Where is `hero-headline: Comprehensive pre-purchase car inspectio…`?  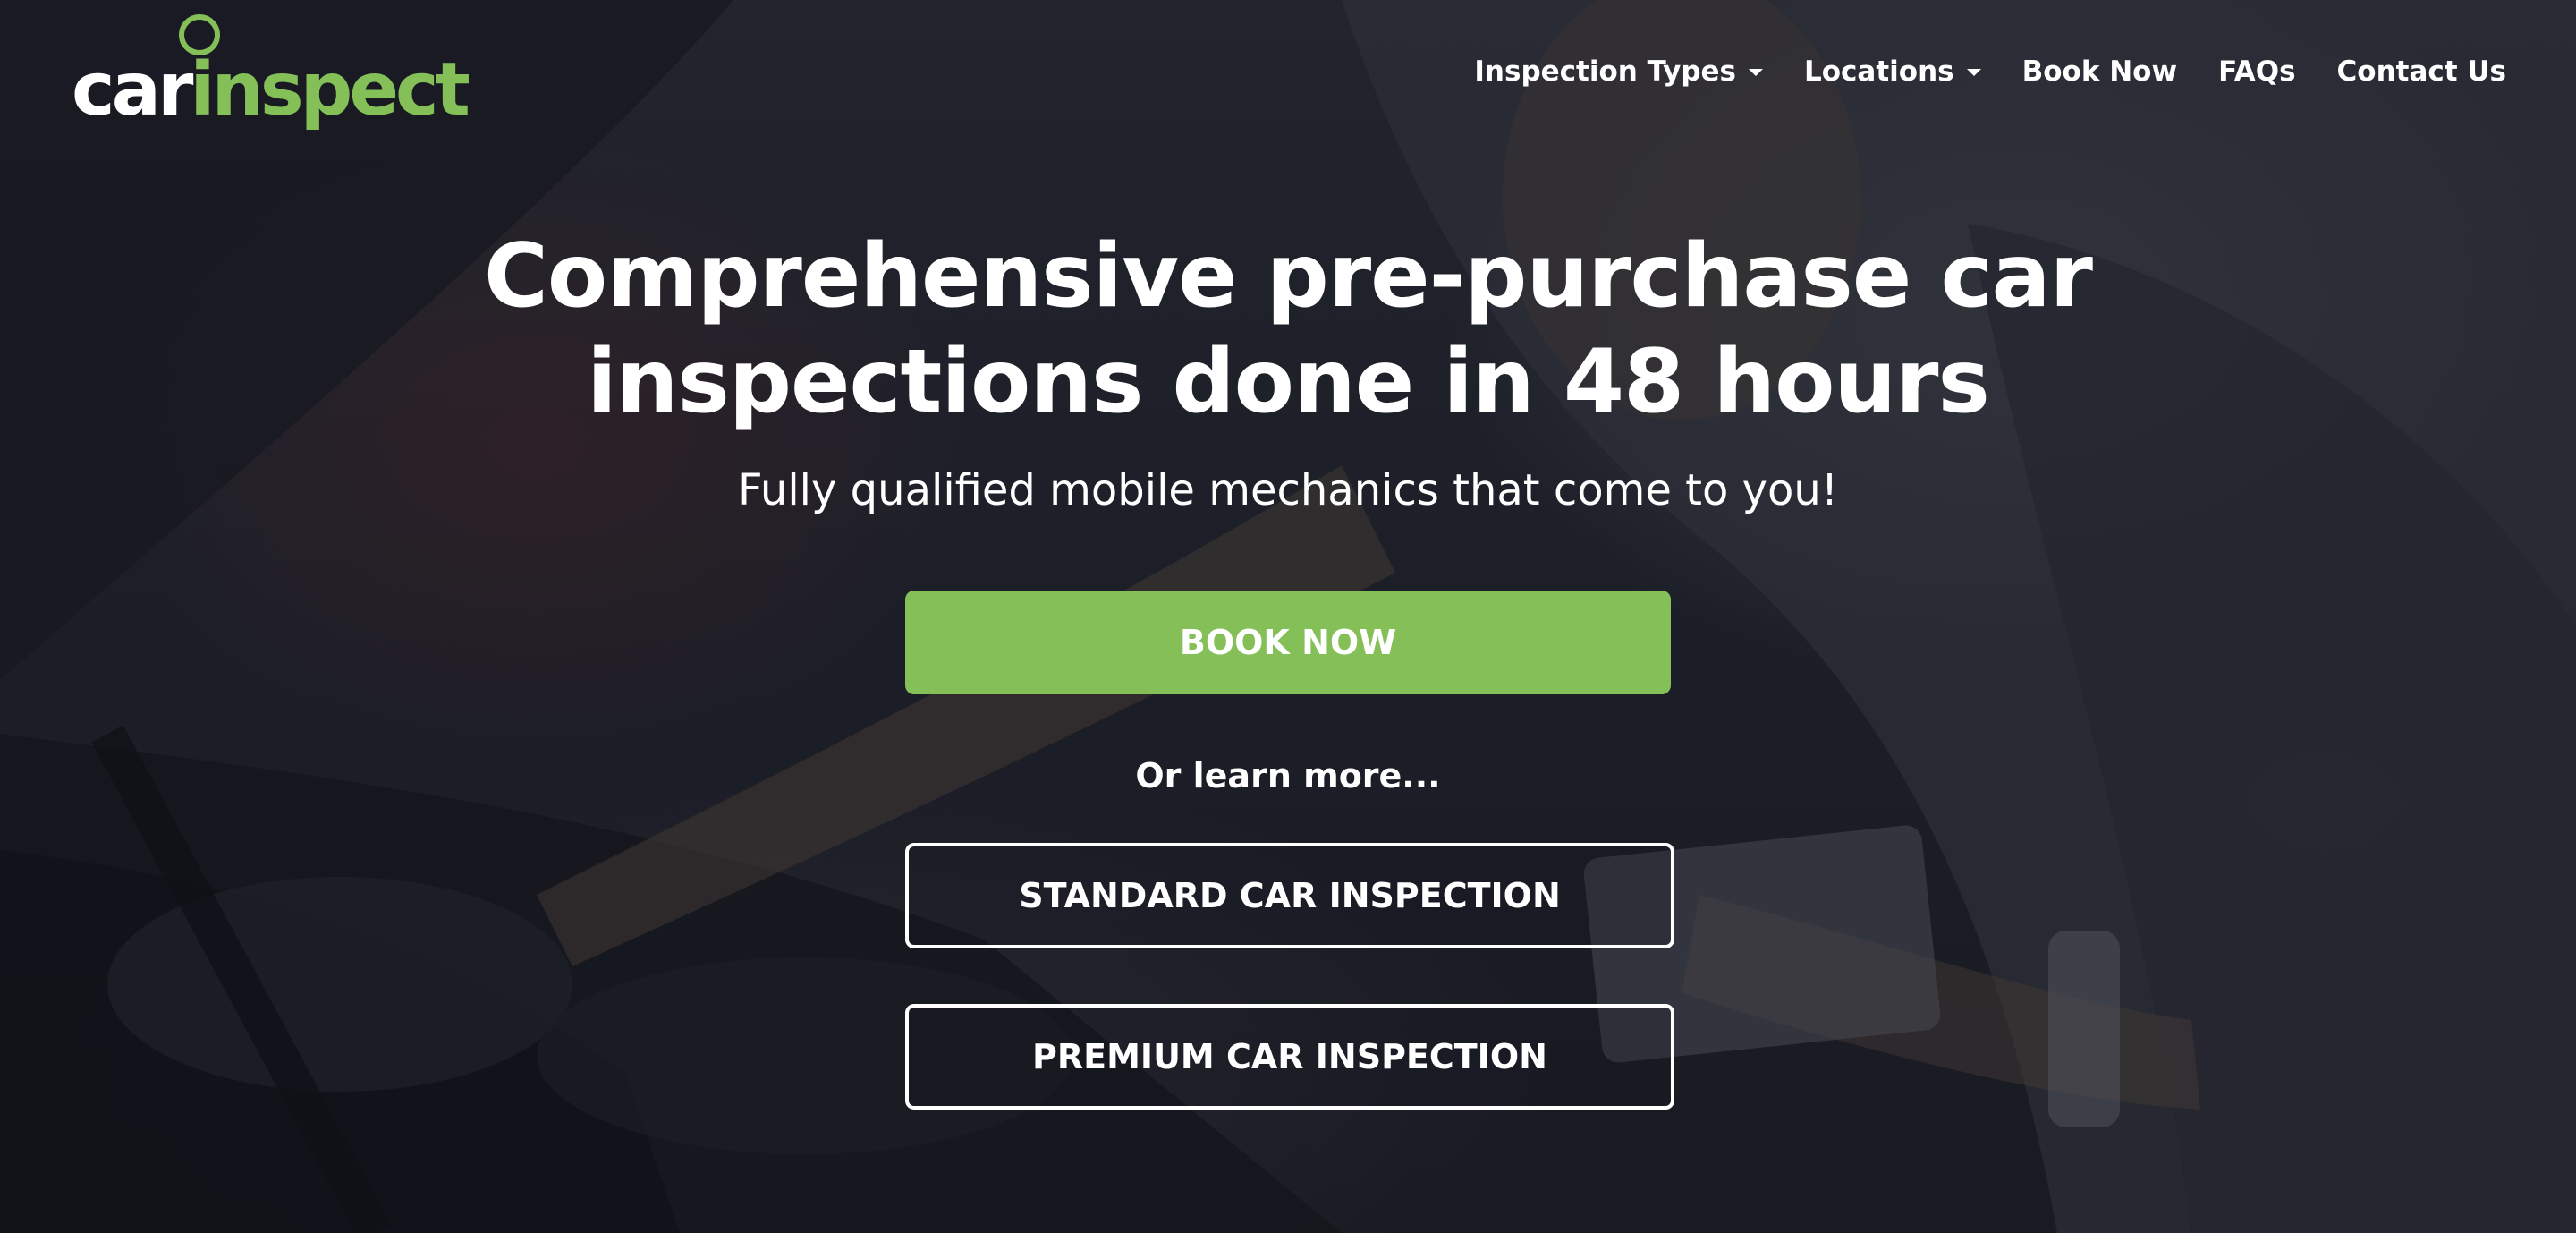 hero-headline: Comprehensive pre-purchase car inspectio… is located at coordinates (1288, 329).